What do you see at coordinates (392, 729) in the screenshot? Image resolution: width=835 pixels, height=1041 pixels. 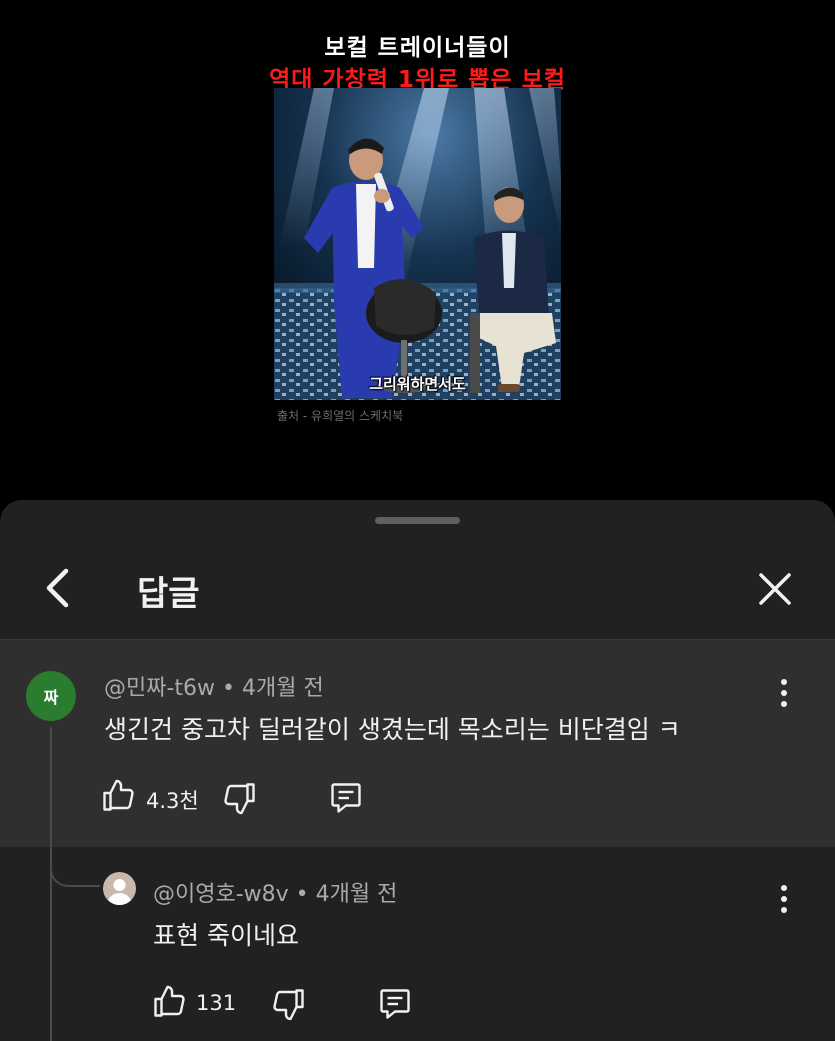 I see `comment-text: 생긴건 중고차 딜러같이 생겼는데 목소리는 비단결임 ㅋ` at bounding box center [392, 729].